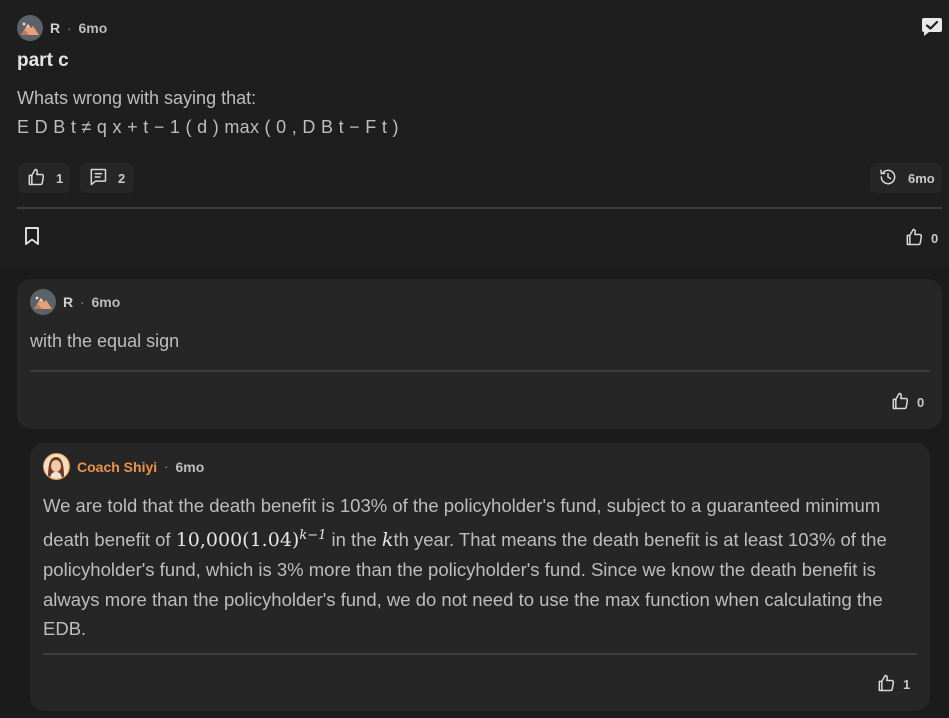 The width and height of the screenshot is (949, 718). I want to click on reply-meta: R · 6mo, so click(75, 302).